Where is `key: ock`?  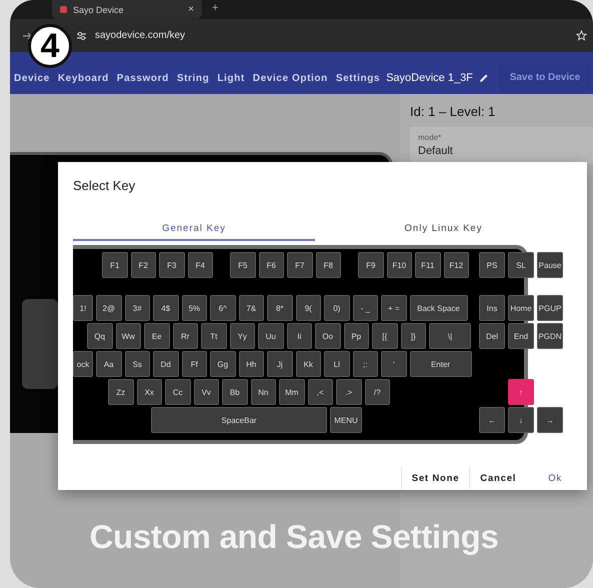
key: ock is located at coordinates (83, 364).